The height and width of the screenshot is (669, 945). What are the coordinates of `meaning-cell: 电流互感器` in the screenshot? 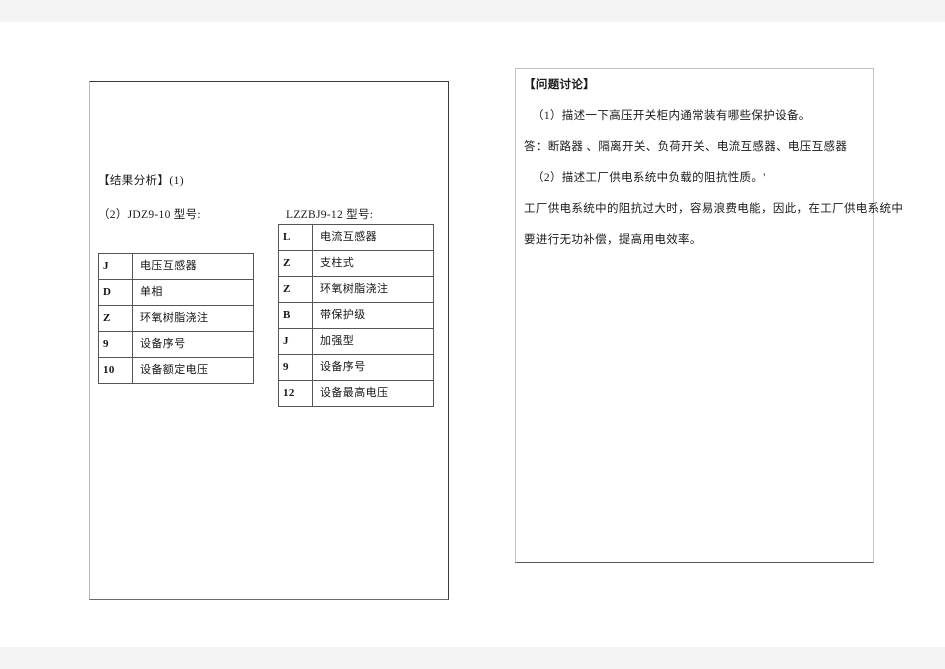 It's located at (373, 237).